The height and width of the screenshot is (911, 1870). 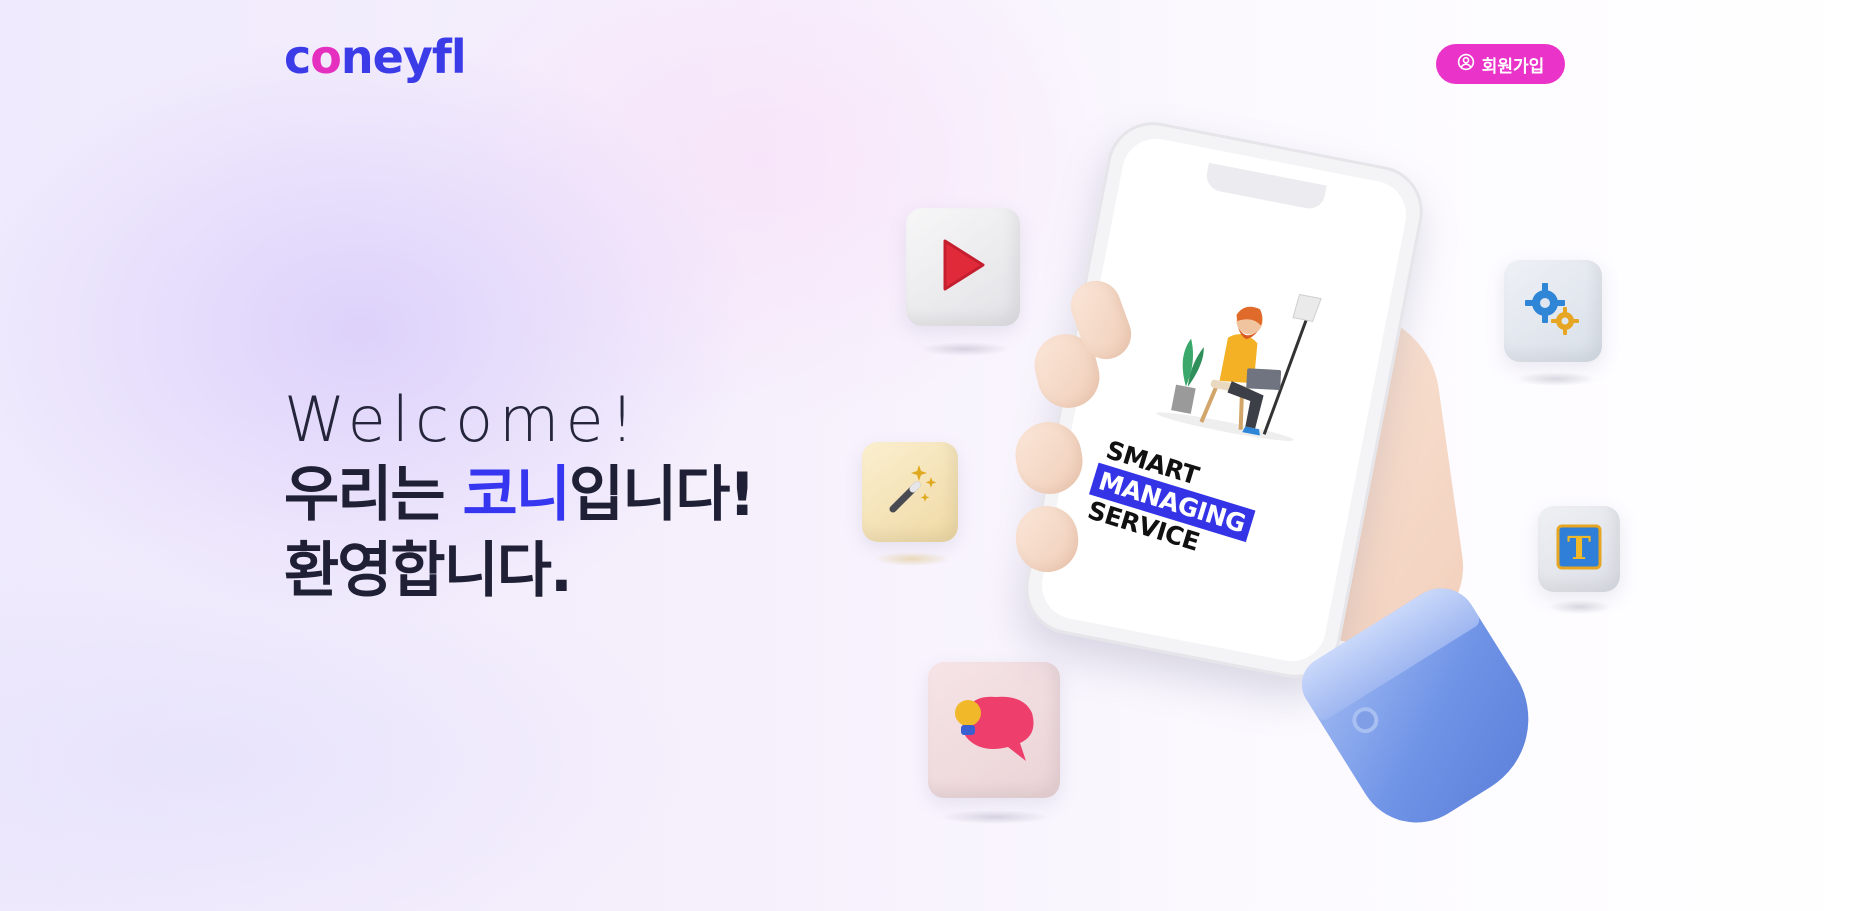 What do you see at coordinates (1556, 379) in the screenshot?
I see `gears-tile-shadow` at bounding box center [1556, 379].